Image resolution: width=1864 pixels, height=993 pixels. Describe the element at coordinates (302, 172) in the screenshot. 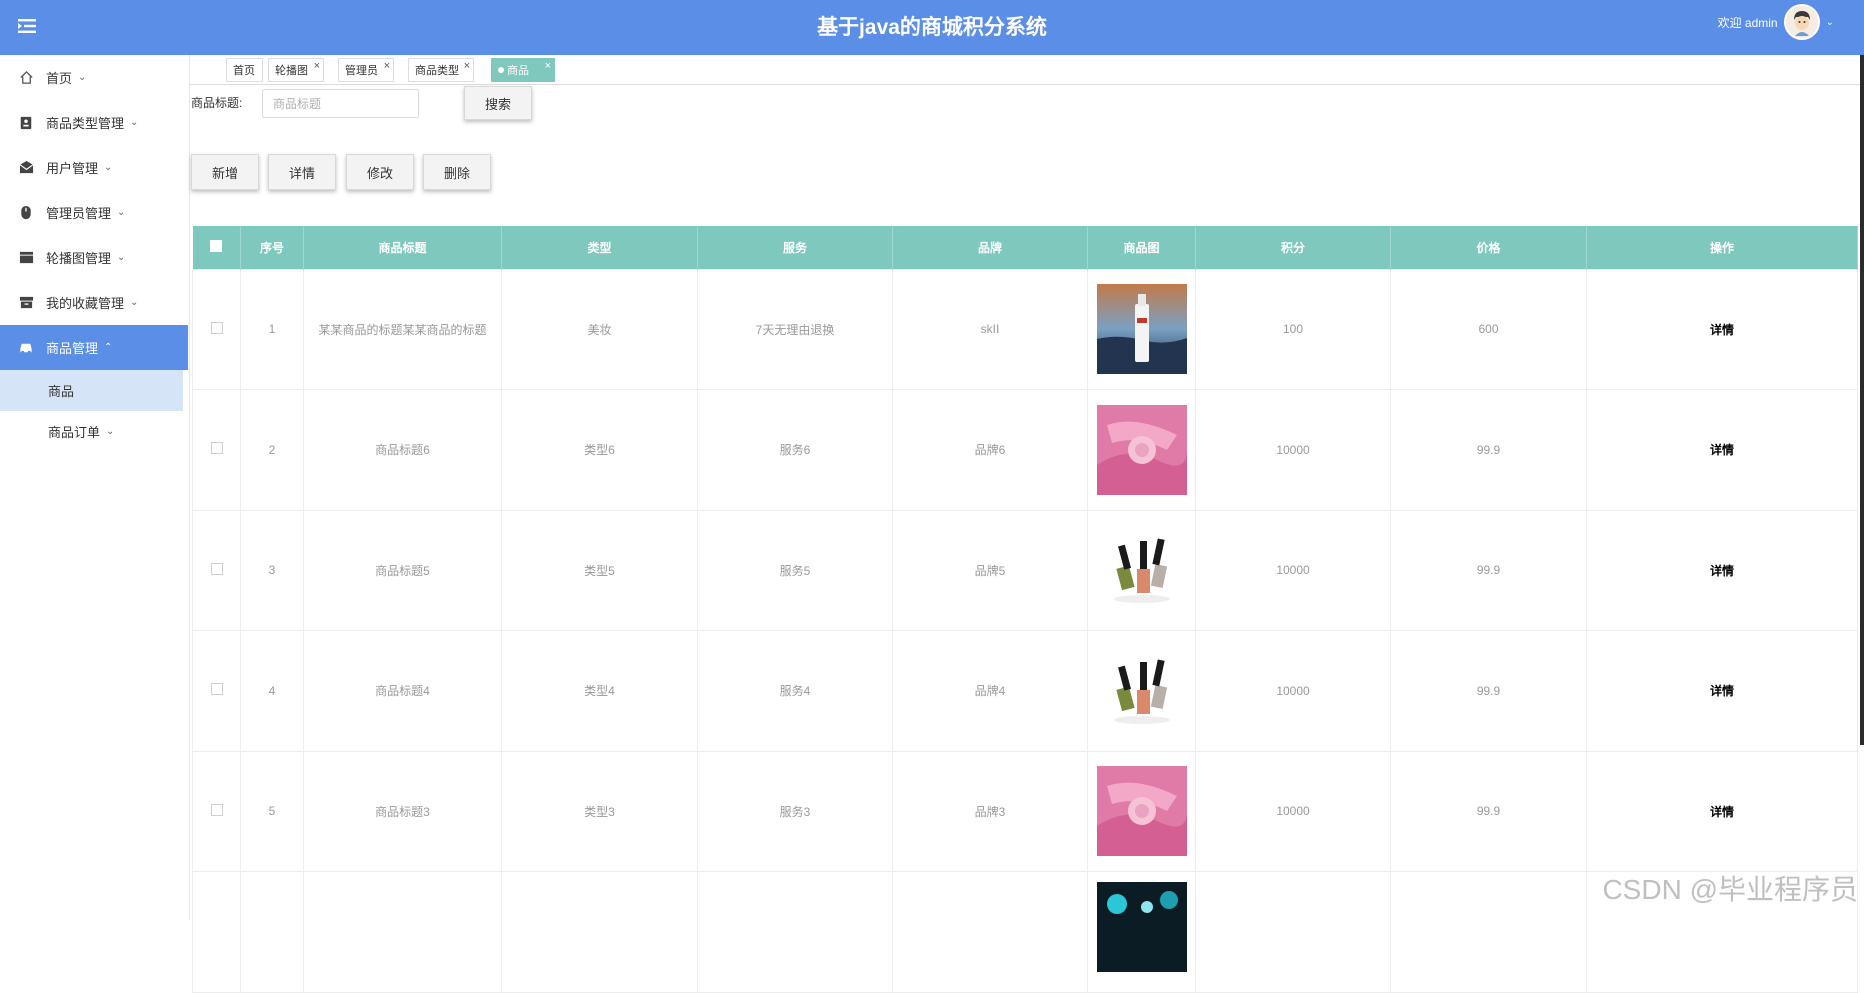

I see `detail-button: 详情` at that location.